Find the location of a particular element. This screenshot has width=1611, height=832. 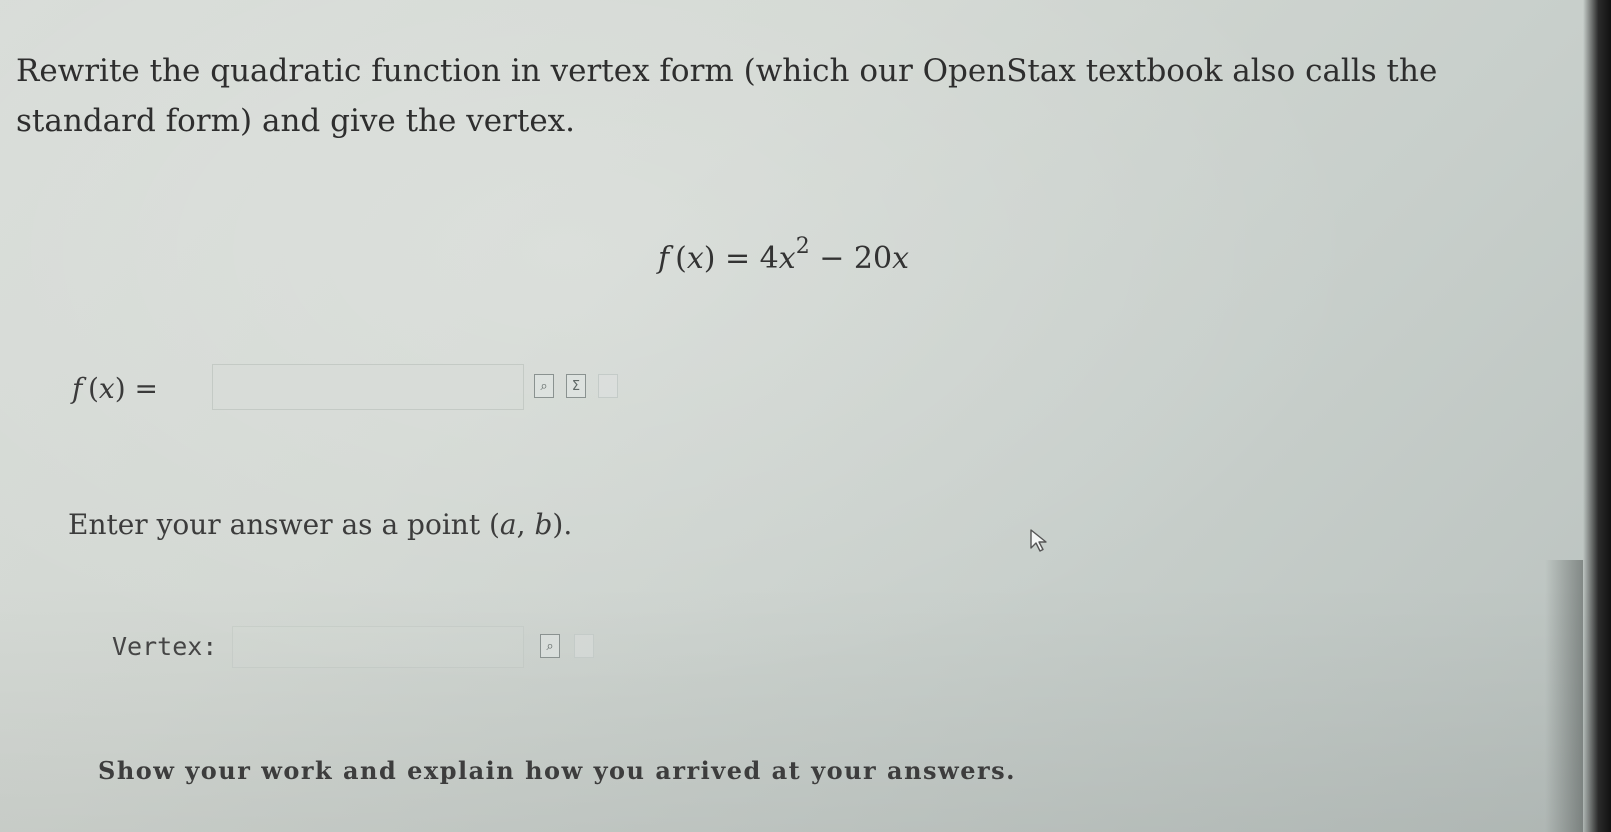

monitor-shadow is located at coordinates (1564, 696).